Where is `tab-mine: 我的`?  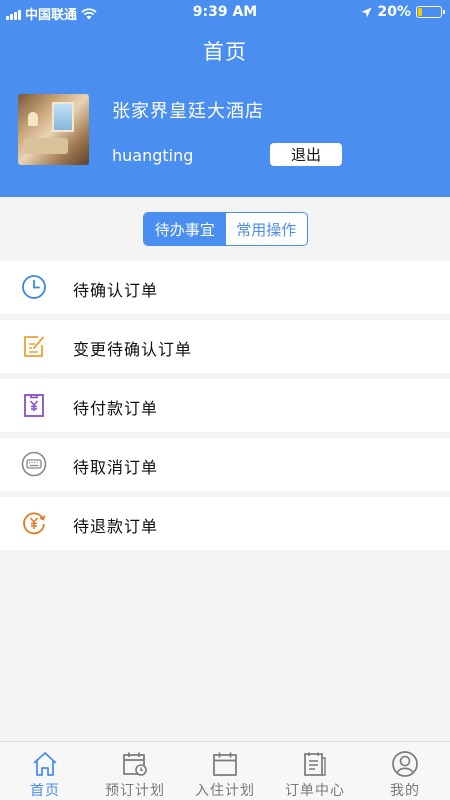
tab-mine: 我的 is located at coordinates (405, 771).